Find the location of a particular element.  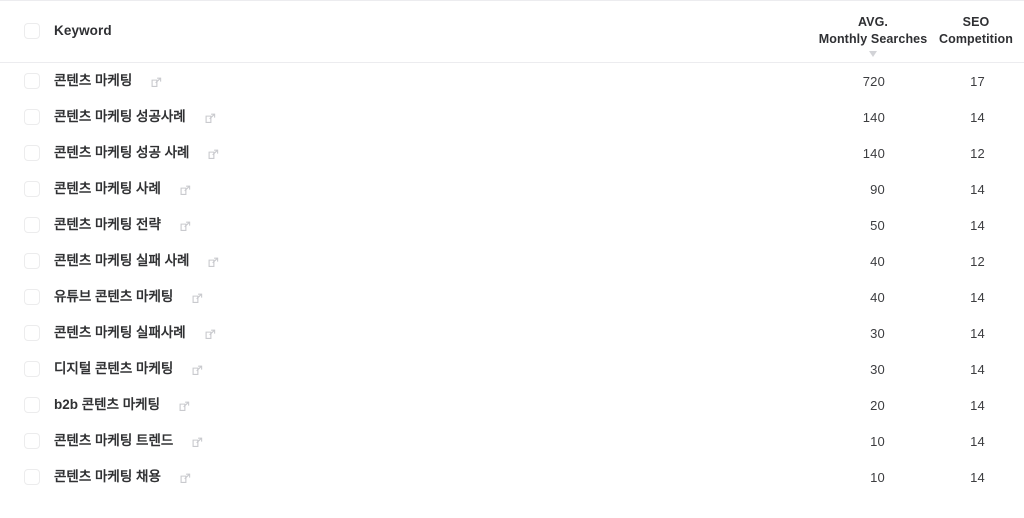

keyword-label: 콘텐츠 마케팅 트렌드 is located at coordinates (114, 441).